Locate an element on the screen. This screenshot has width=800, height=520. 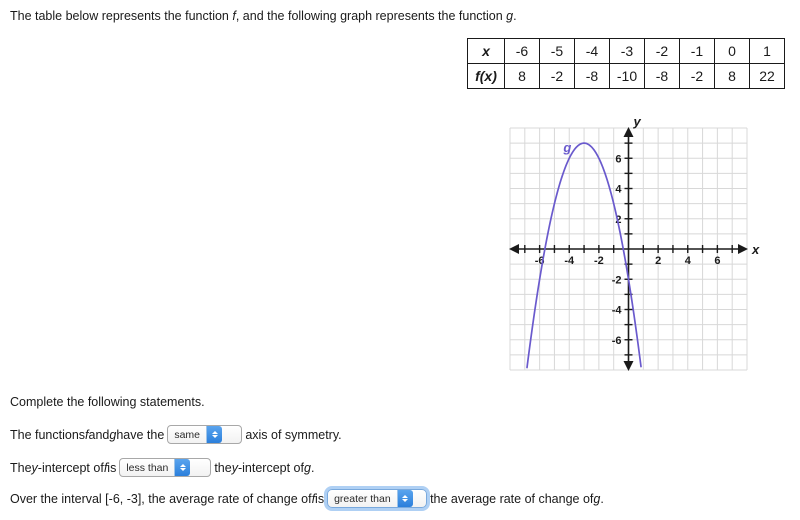
table-cell-x-2: -4 is located at coordinates (592, 51).